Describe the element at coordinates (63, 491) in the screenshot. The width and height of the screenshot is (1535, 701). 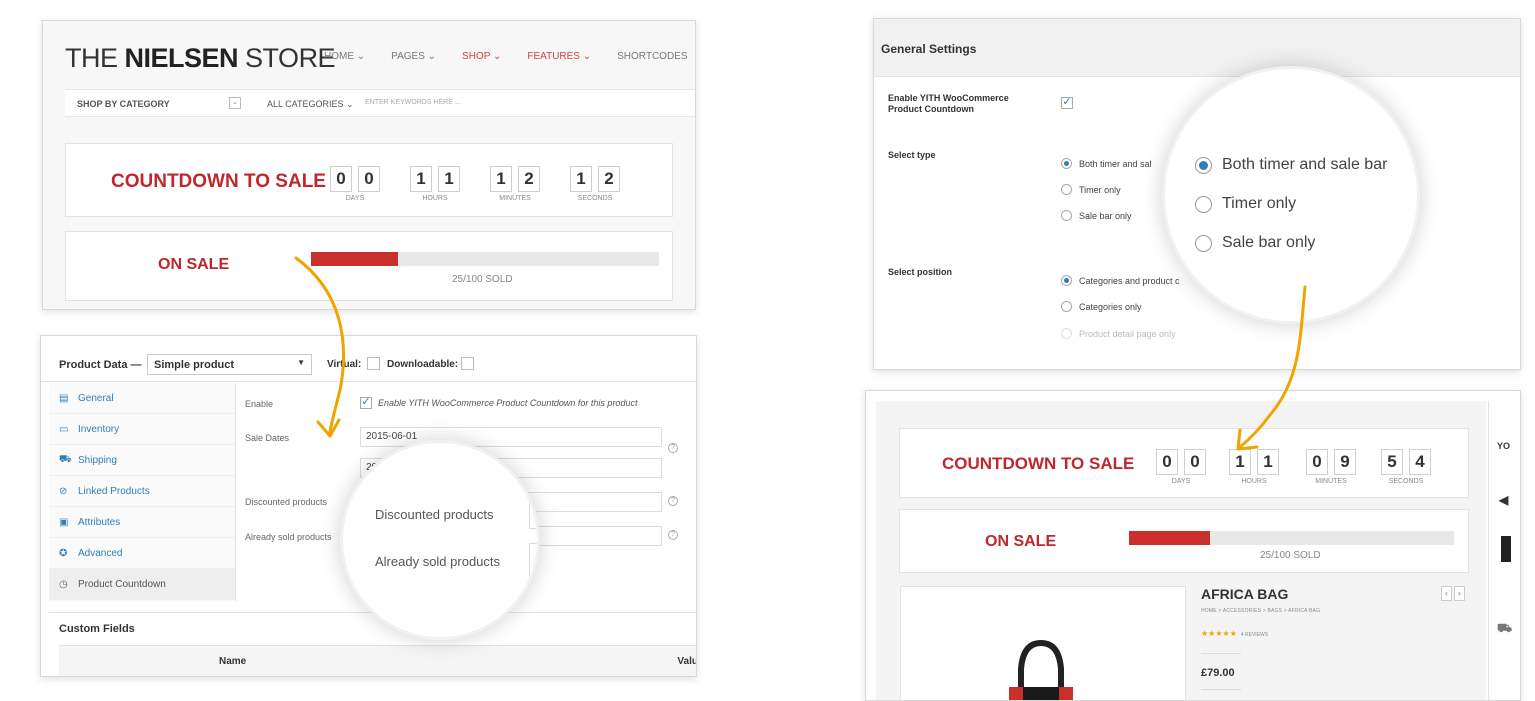
I see `link-icon: ⊘` at that location.